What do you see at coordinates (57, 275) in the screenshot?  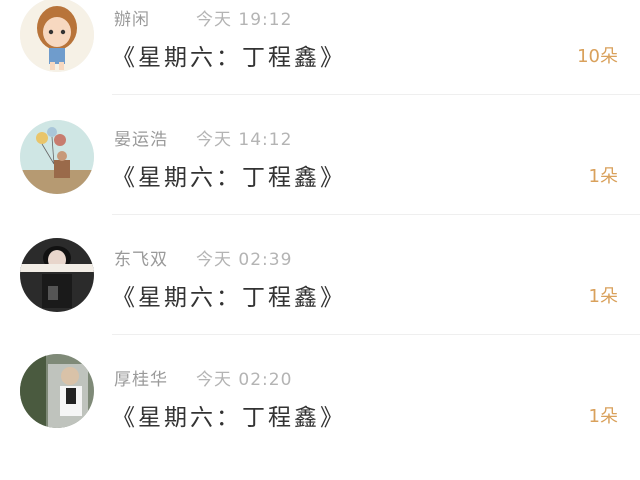 I see `dark-portrait-avatar` at bounding box center [57, 275].